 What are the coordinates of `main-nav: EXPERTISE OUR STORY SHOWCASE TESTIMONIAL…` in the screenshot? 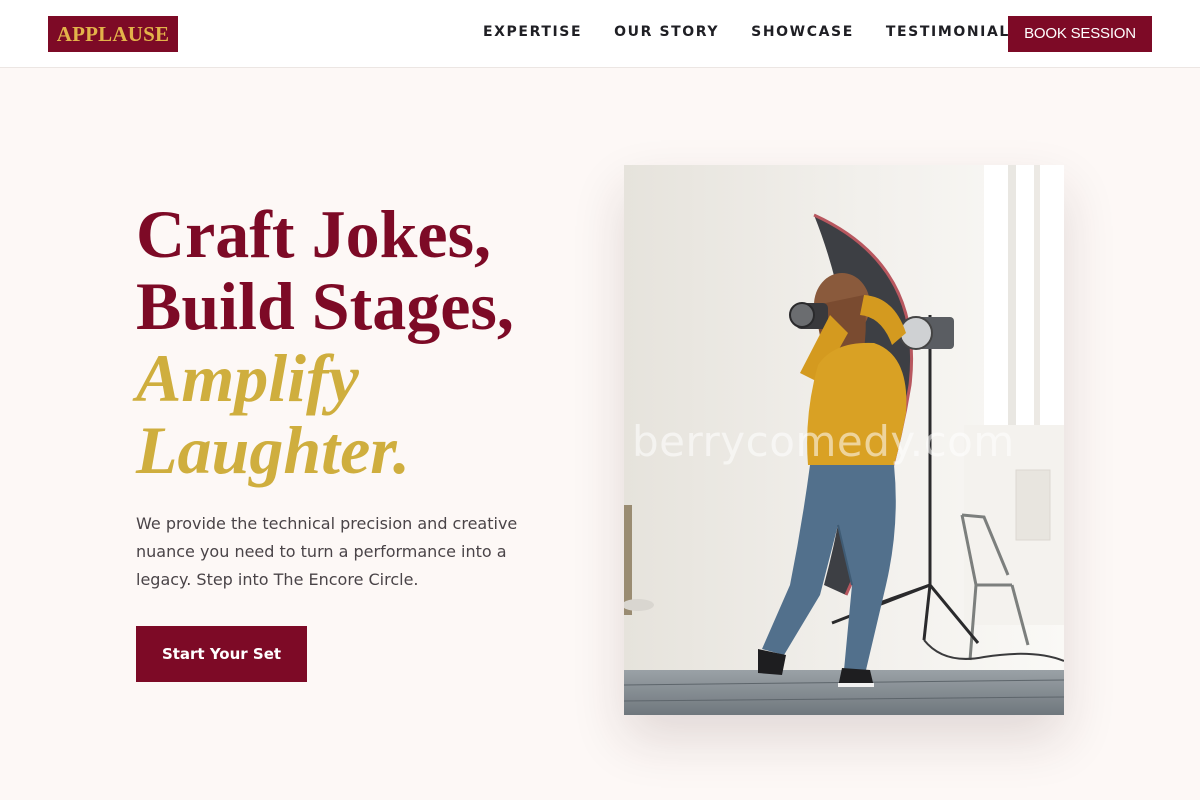 It's located at (752, 32).